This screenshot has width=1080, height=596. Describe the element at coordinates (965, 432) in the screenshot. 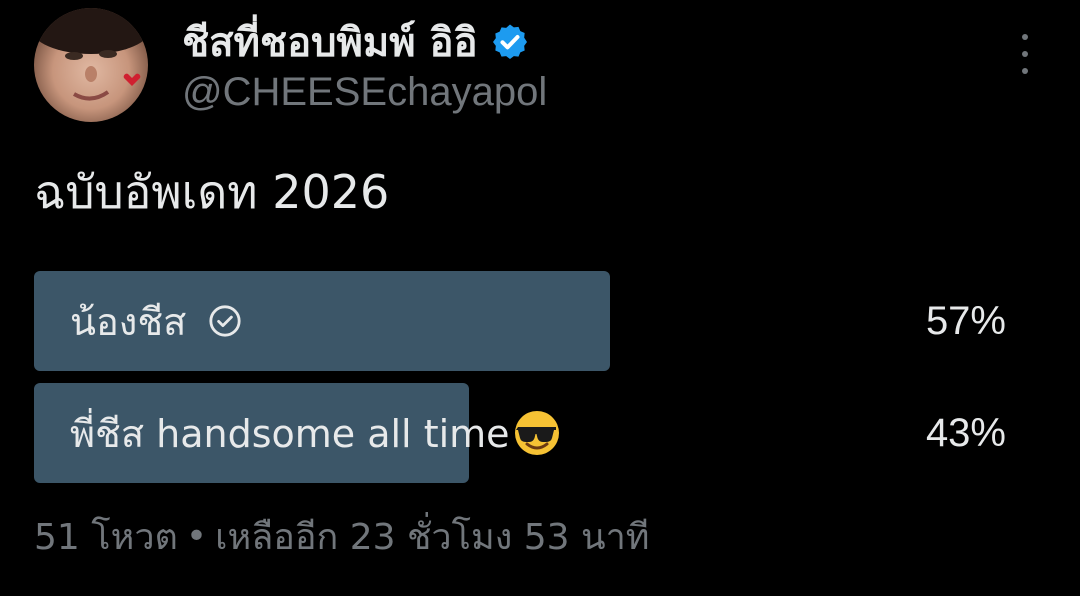

I see `poll-option-2-percent: 43%` at that location.